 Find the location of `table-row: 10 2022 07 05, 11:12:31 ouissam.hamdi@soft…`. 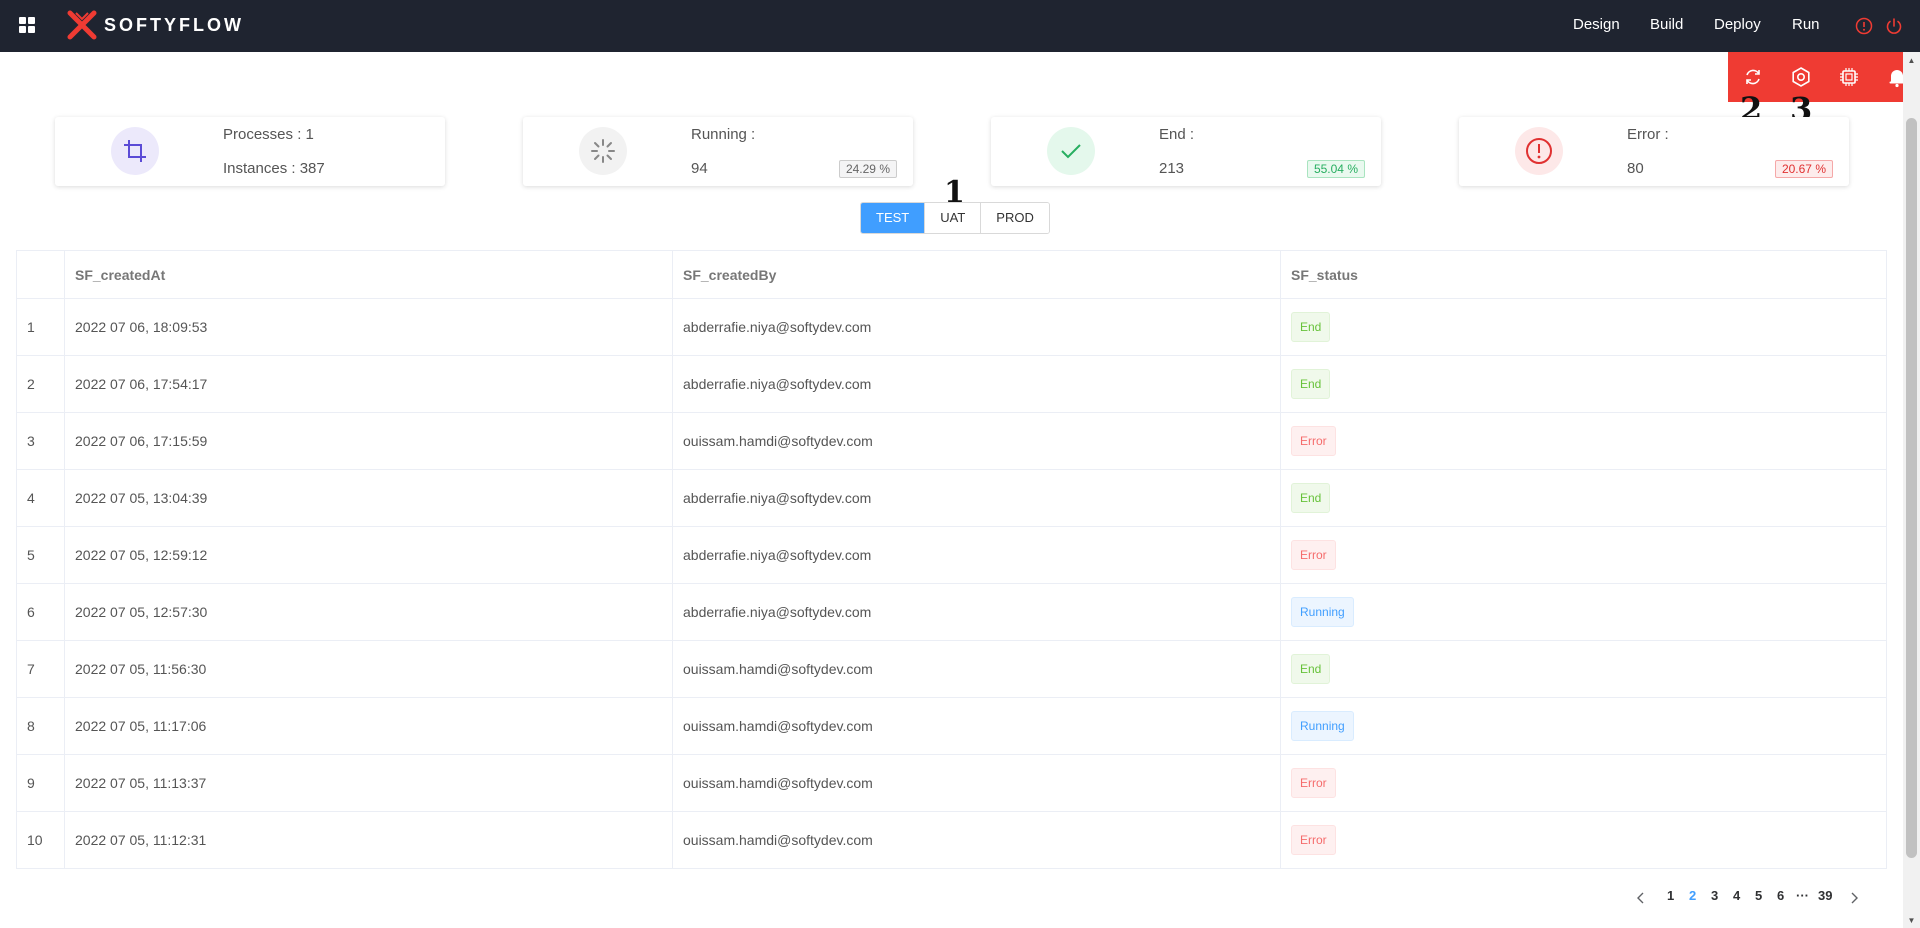

table-row: 10 2022 07 05, 11:12:31 ouissam.hamdi@soft… is located at coordinates (951, 840).